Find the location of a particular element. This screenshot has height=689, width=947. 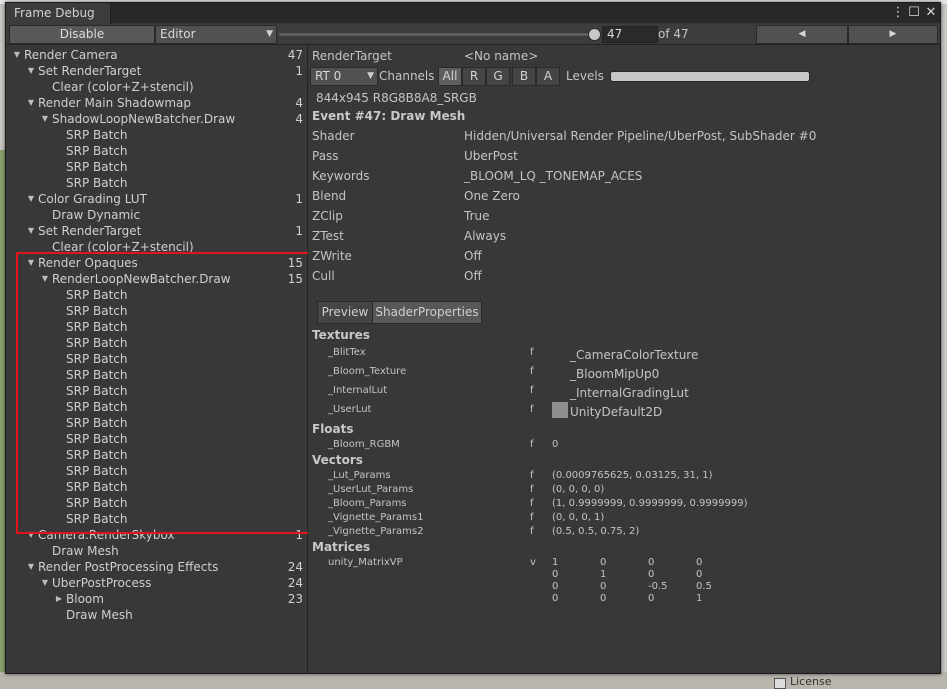

event-prop-row: Blend One Zero is located at coordinates (624, 196).